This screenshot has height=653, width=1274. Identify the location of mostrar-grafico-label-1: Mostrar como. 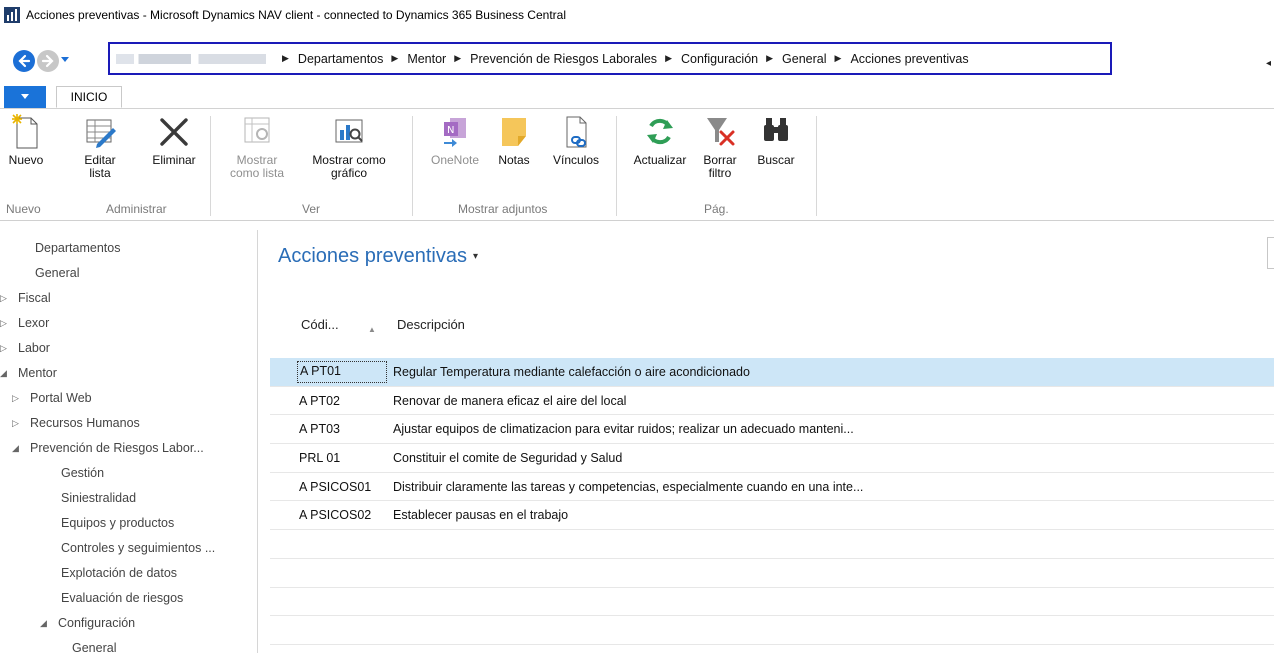
(349, 160).